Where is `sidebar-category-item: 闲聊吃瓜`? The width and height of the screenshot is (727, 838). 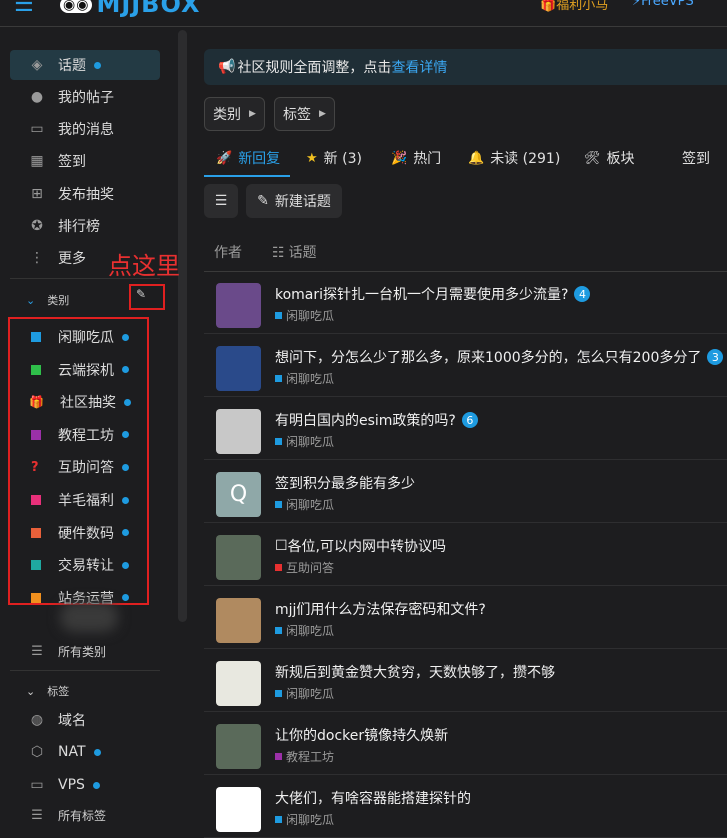 sidebar-category-item: 闲聊吃瓜 is located at coordinates (80, 337).